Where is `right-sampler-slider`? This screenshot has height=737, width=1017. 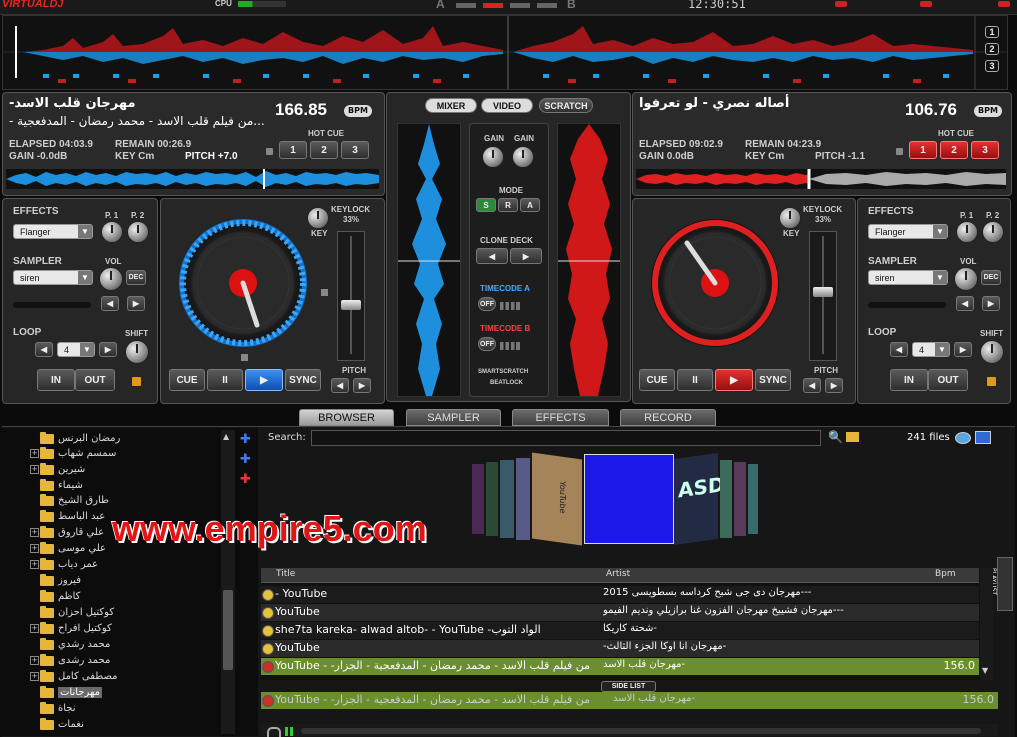
right-sampler-slider is located at coordinates (907, 305).